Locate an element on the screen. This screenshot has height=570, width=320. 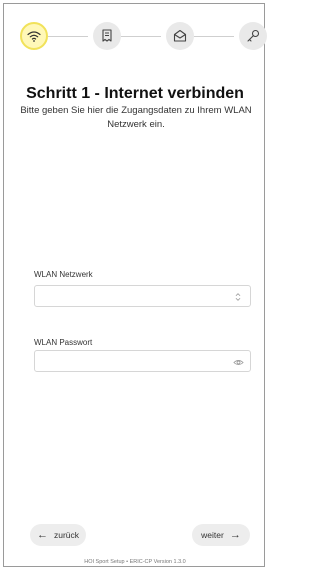
password-label: WLAN Passwort is located at coordinates (63, 342).